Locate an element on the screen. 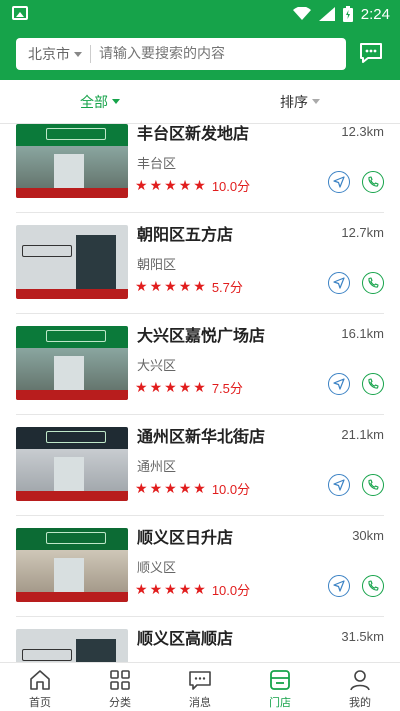 The height and width of the screenshot is (711, 400). store-distance: 16.1km is located at coordinates (362, 333).